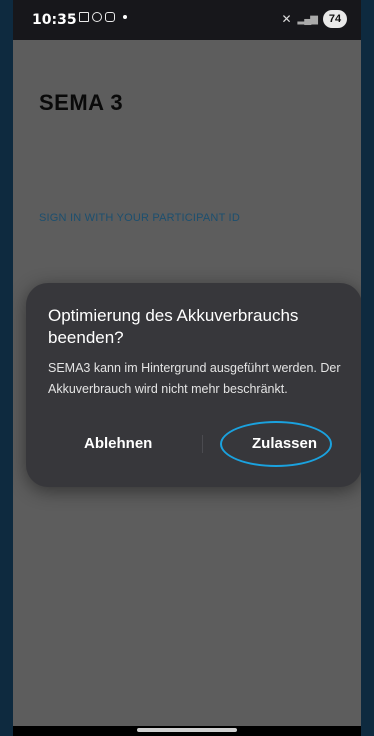  Describe the element at coordinates (54, 20) in the screenshot. I see `status-time: 10:35` at that location.